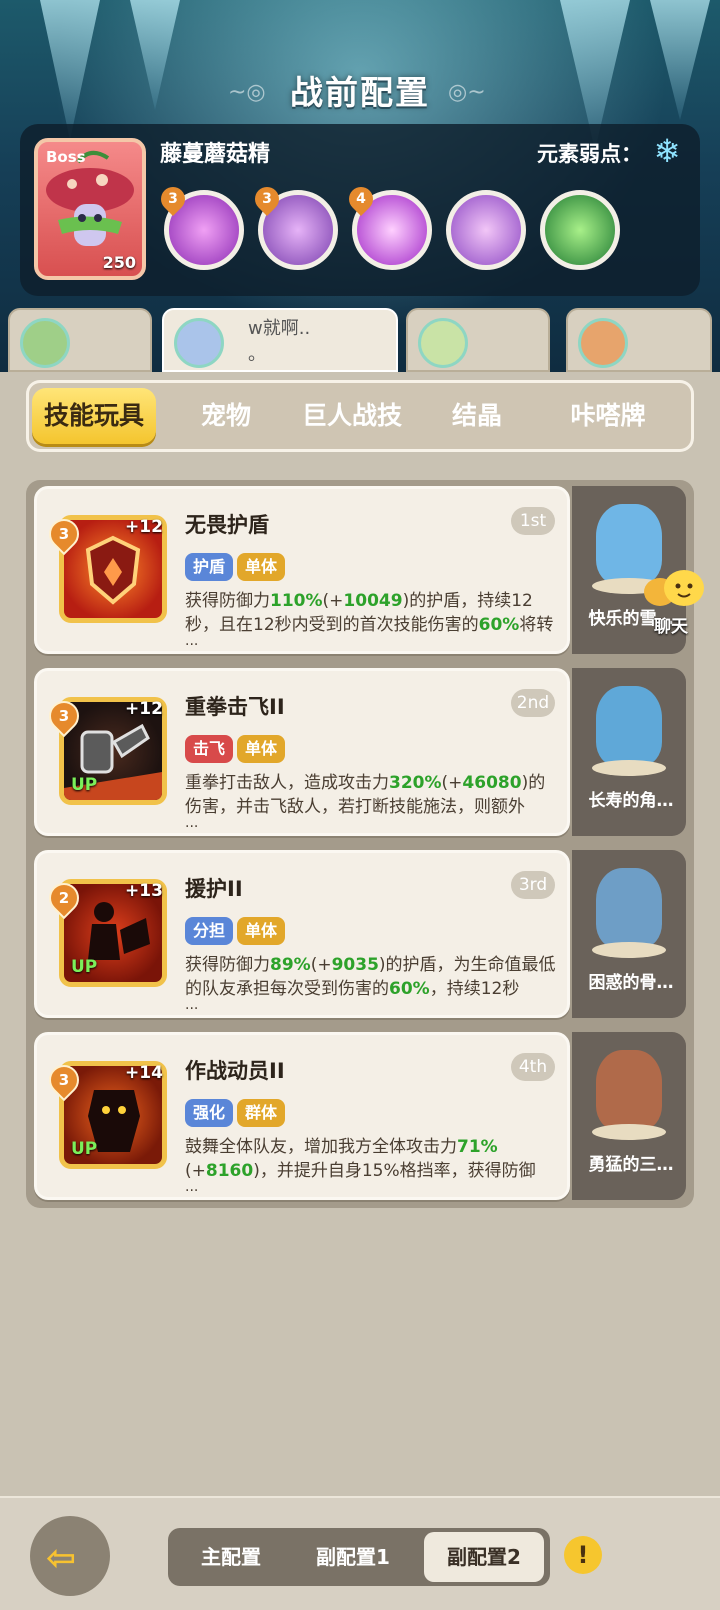 The image size is (720, 1610). What do you see at coordinates (214, 889) in the screenshot?
I see `skill-title: 援护II` at bounding box center [214, 889].